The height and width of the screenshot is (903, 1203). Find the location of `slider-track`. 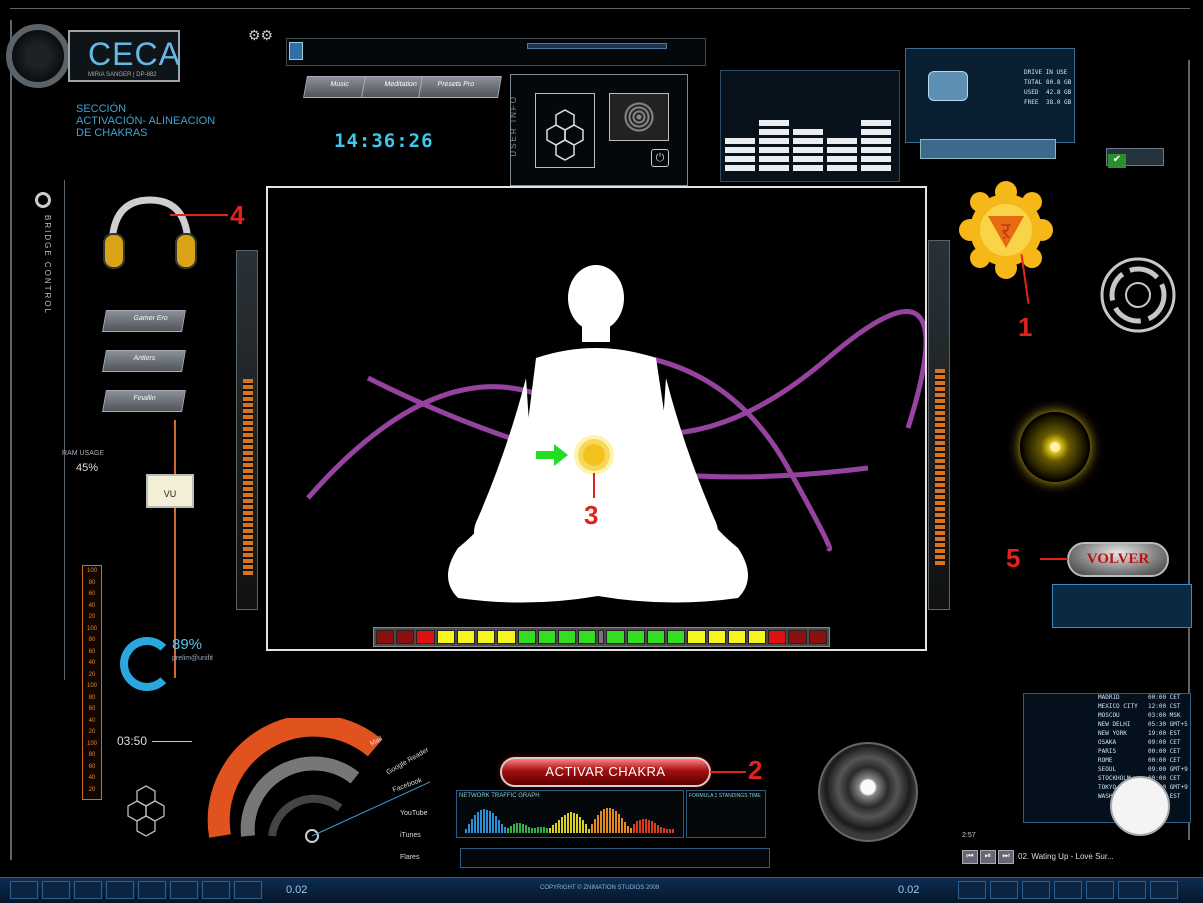

slider-track is located at coordinates (597, 46).